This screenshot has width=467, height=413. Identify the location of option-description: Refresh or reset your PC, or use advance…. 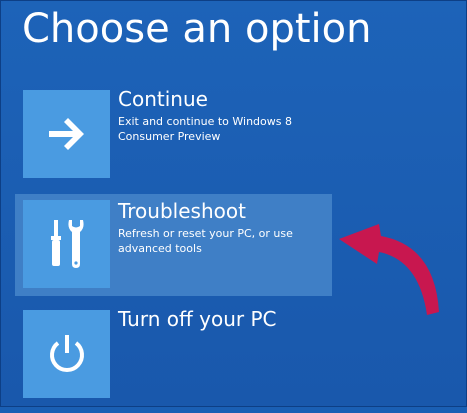
(205, 241).